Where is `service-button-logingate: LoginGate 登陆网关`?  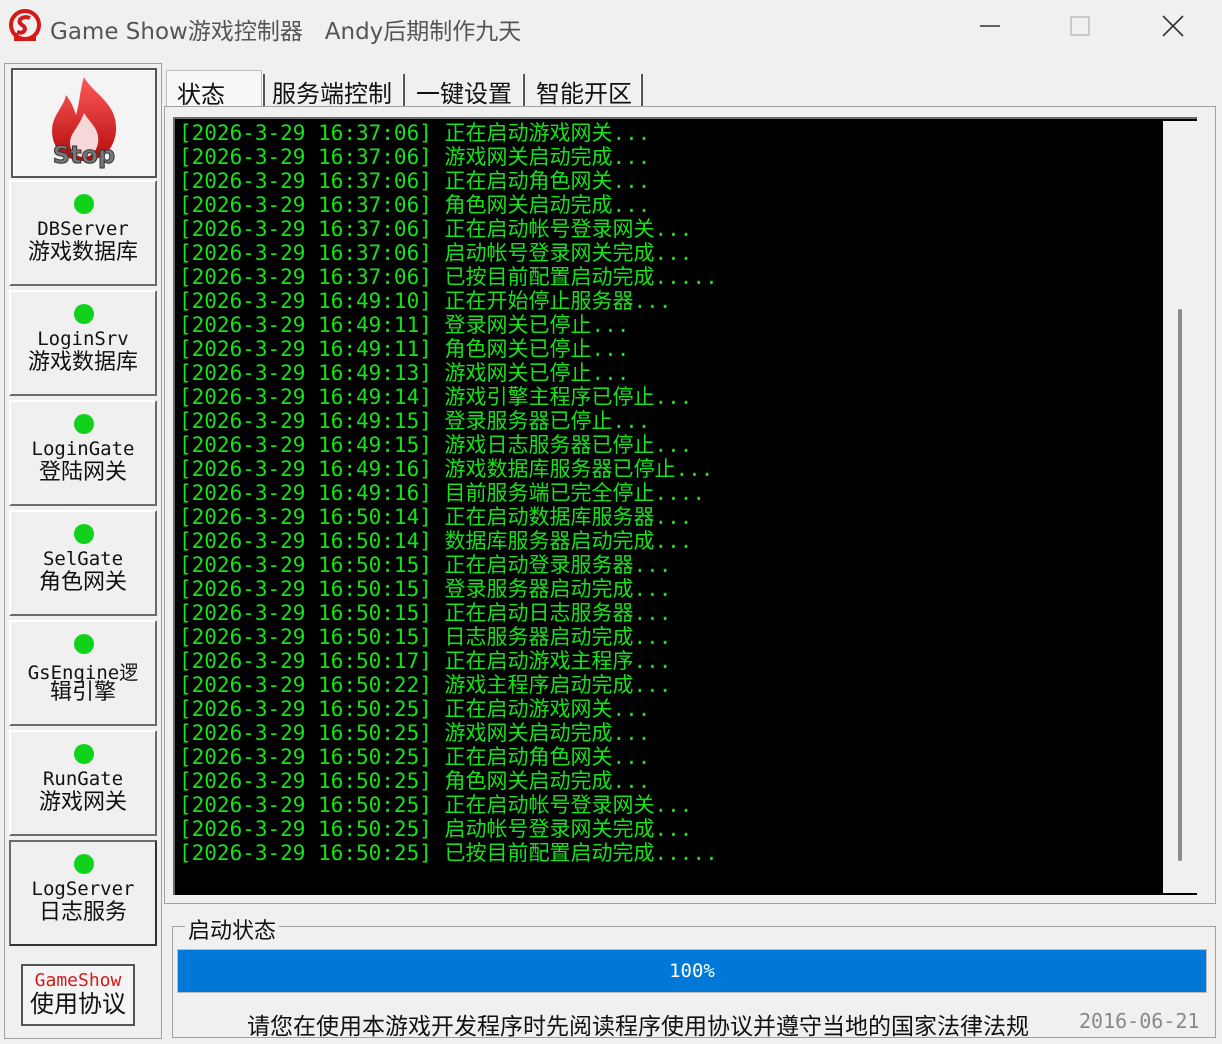 service-button-logingate: LoginGate 登陆网关 is located at coordinates (83, 453).